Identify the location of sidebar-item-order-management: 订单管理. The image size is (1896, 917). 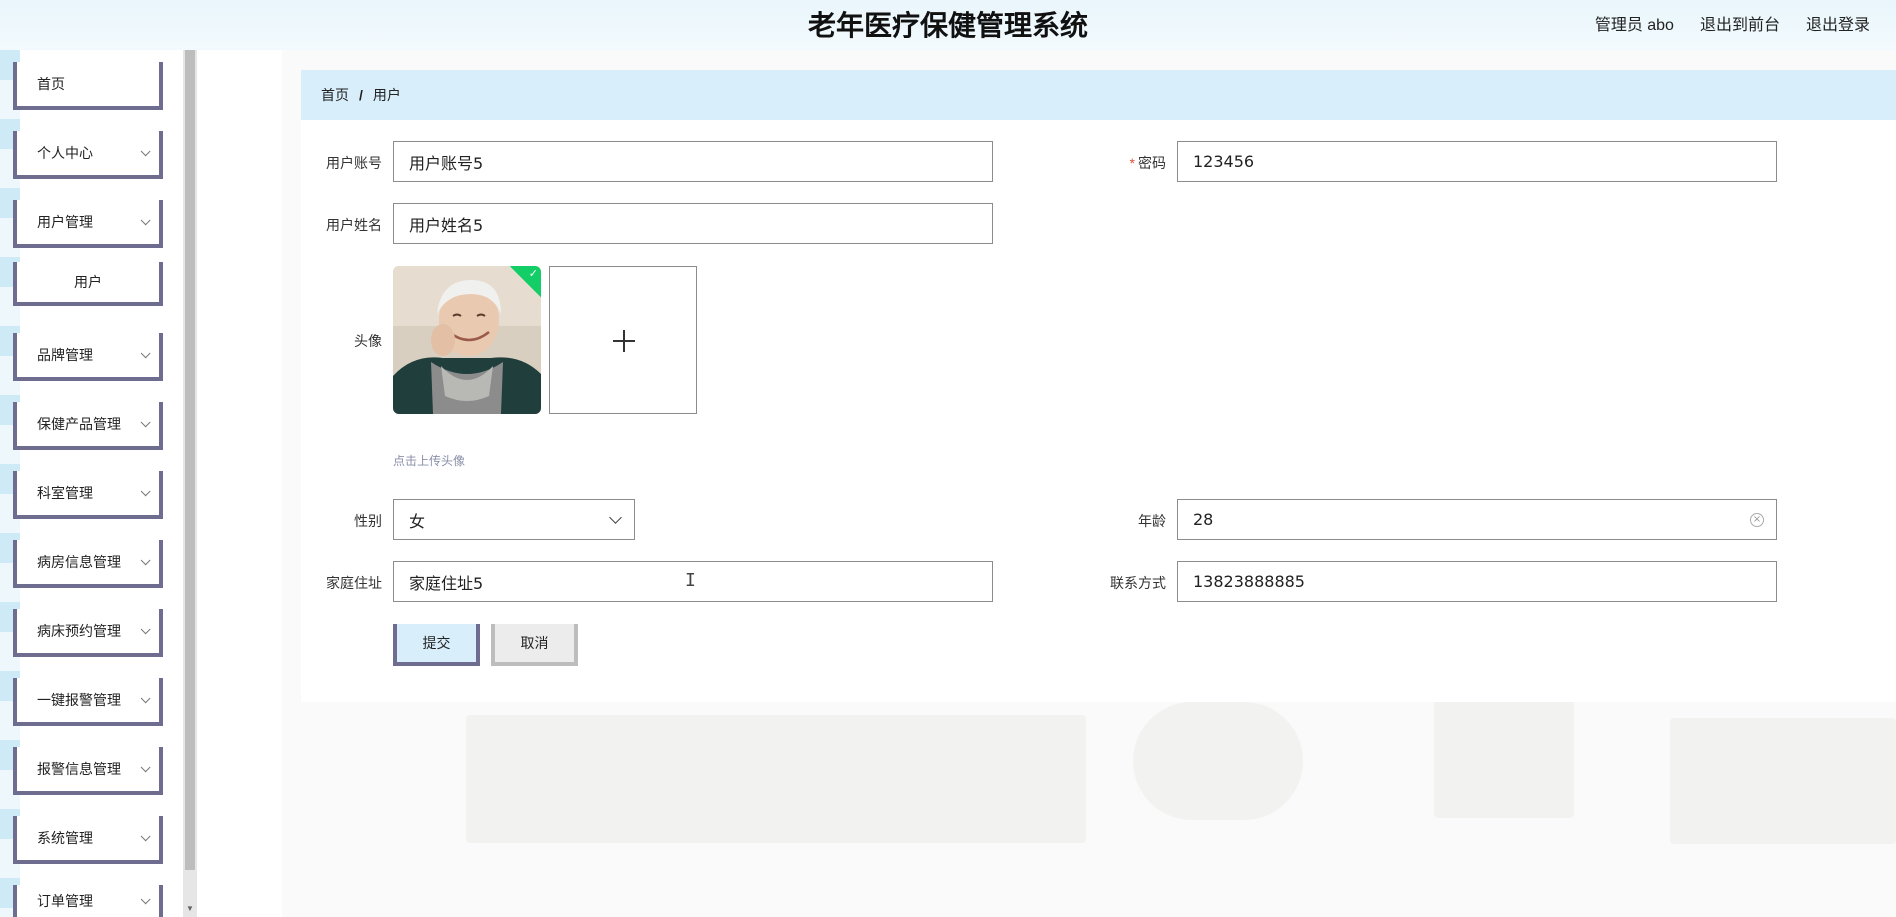
(88, 901).